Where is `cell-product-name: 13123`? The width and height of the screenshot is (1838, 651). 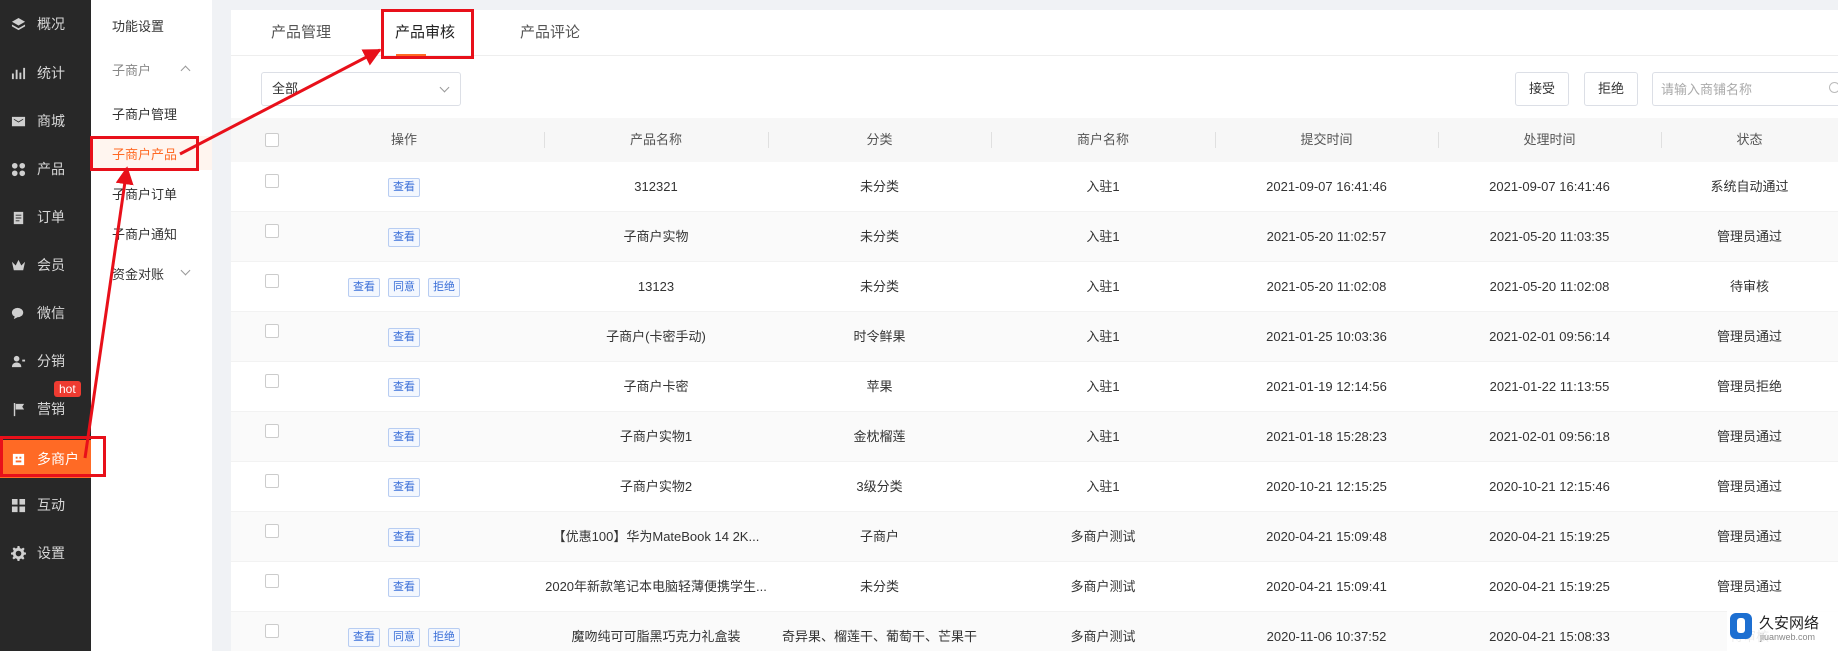 cell-product-name: 13123 is located at coordinates (656, 286).